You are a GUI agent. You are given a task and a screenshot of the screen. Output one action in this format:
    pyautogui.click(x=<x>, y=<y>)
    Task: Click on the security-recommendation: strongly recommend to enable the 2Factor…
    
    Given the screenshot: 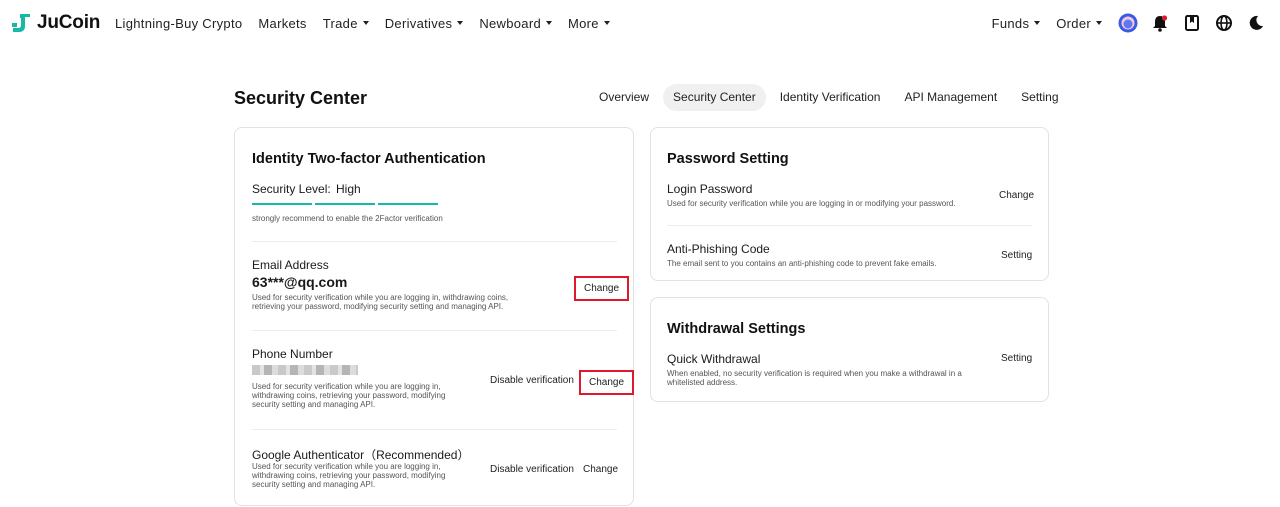 What is the action you would take?
    pyautogui.click(x=347, y=218)
    